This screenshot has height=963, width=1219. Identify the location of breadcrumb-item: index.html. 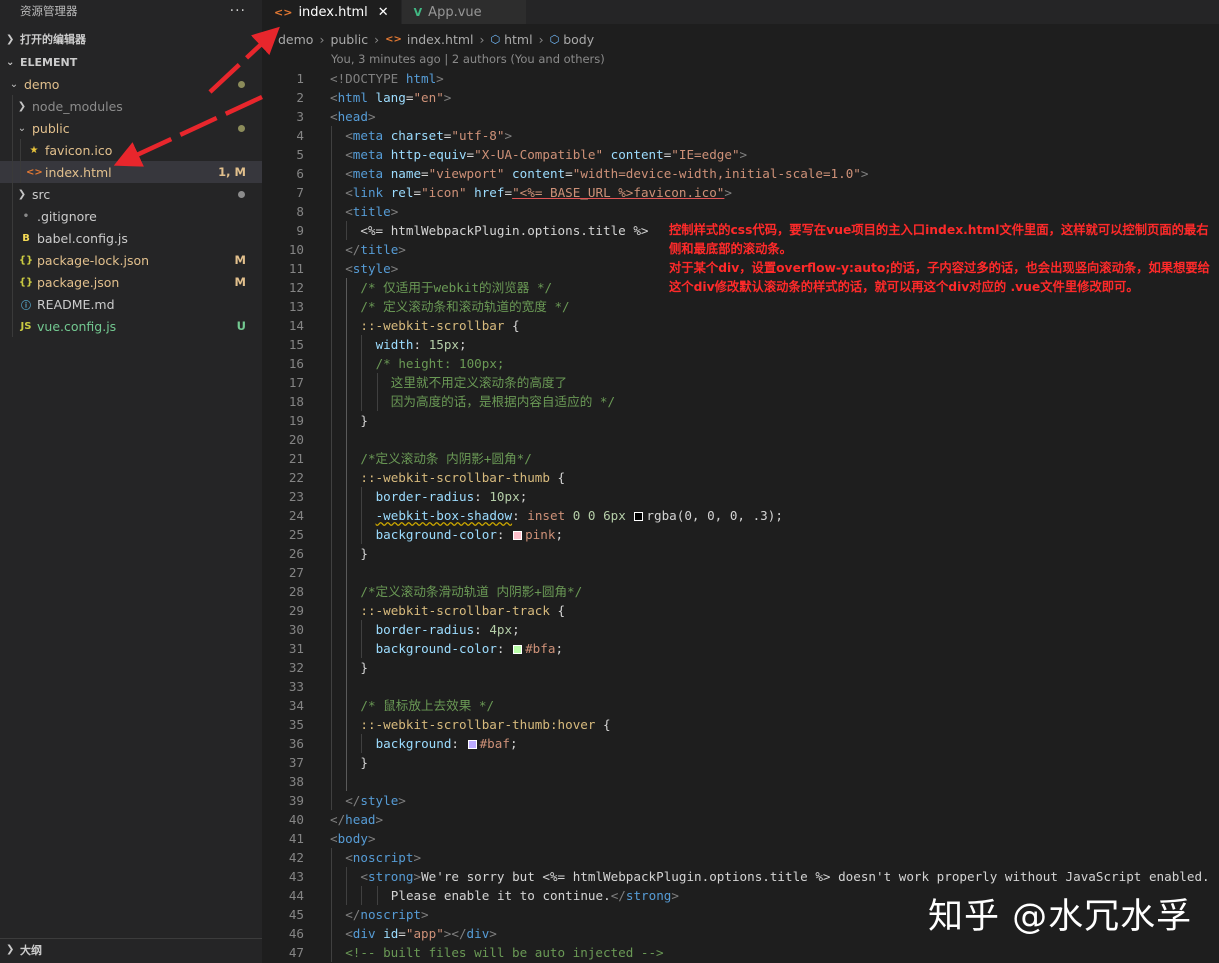
(440, 39).